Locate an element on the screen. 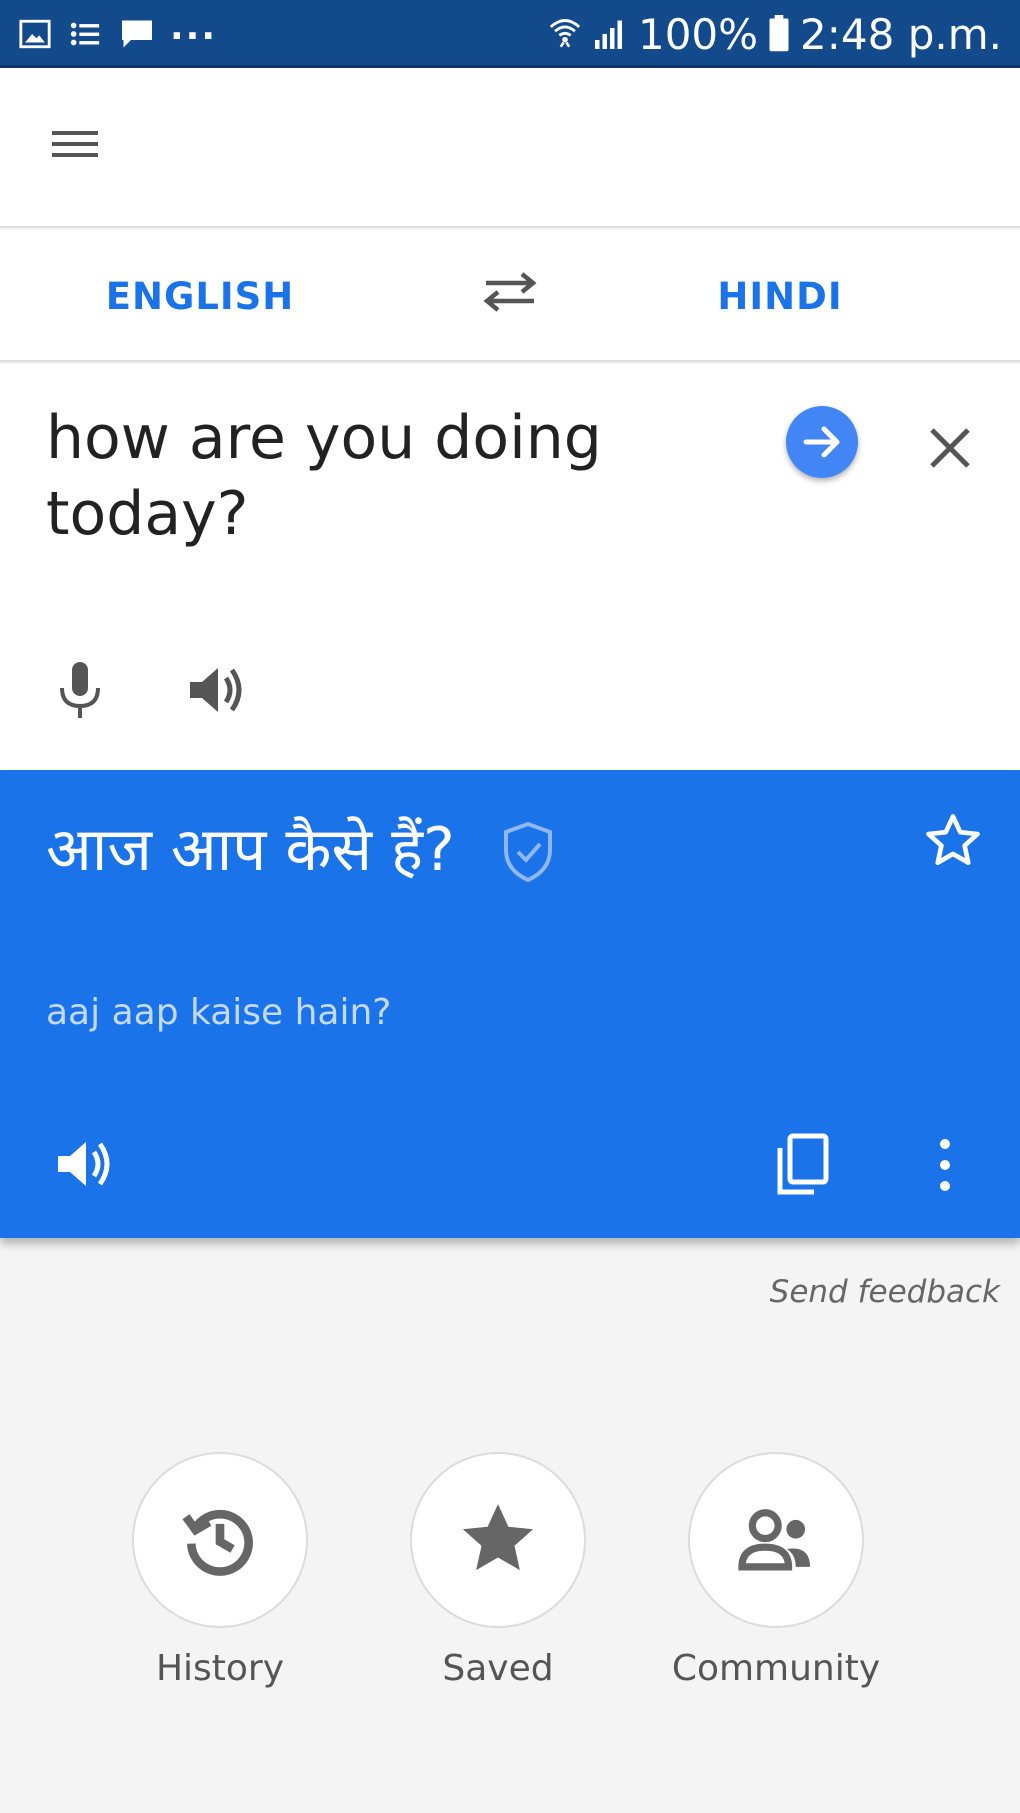 Image resolution: width=1020 pixels, height=1813 pixels. community-label: Community is located at coordinates (776, 1668).